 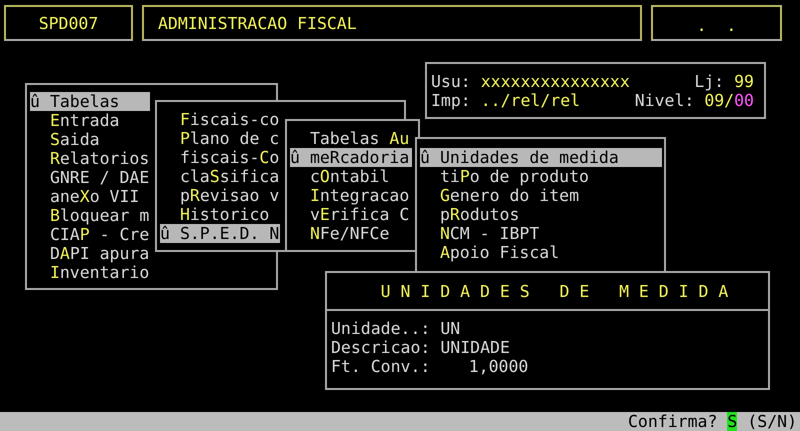 I want to click on field-value: UNIDADE, so click(x=475, y=347).